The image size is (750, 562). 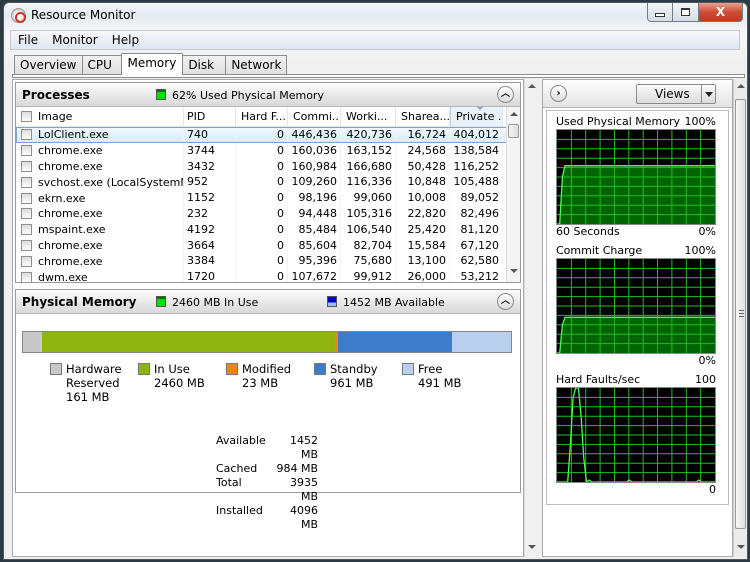 I want to click on views-dropdown: Views, so click(x=676, y=94).